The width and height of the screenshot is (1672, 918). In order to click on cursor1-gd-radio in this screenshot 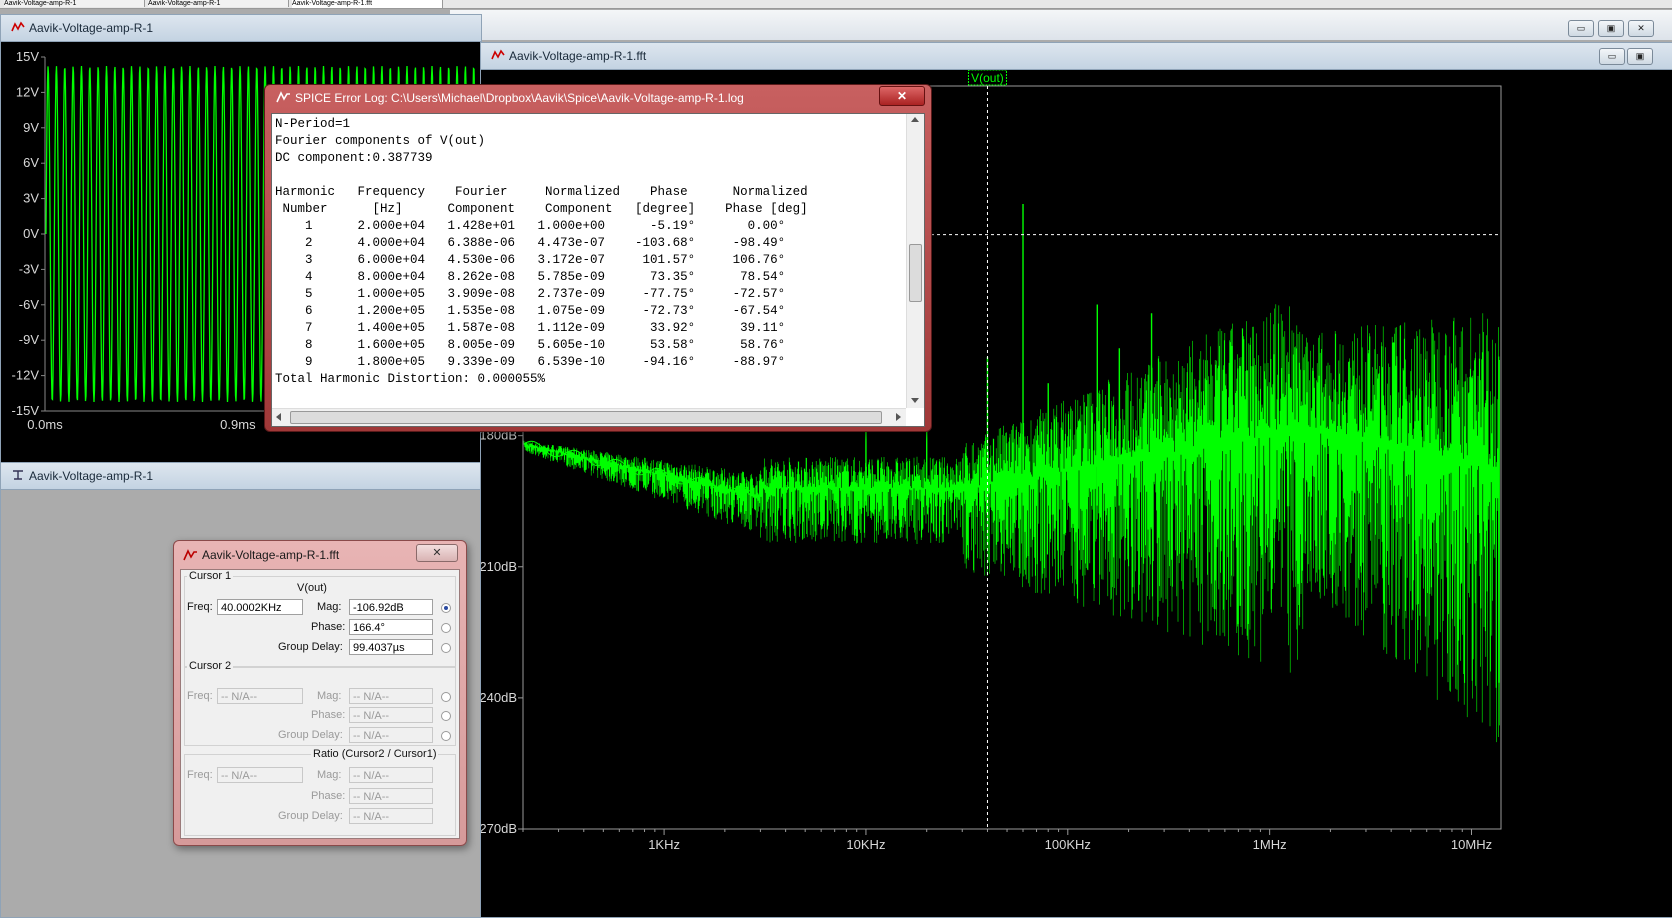, I will do `click(446, 648)`.